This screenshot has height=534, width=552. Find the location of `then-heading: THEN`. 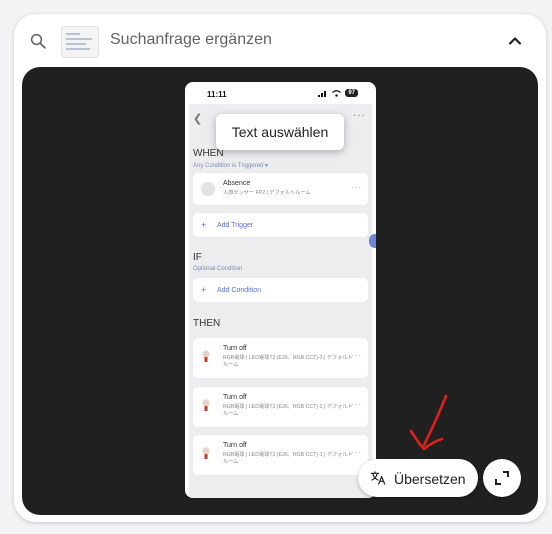

then-heading: THEN is located at coordinates (207, 323).